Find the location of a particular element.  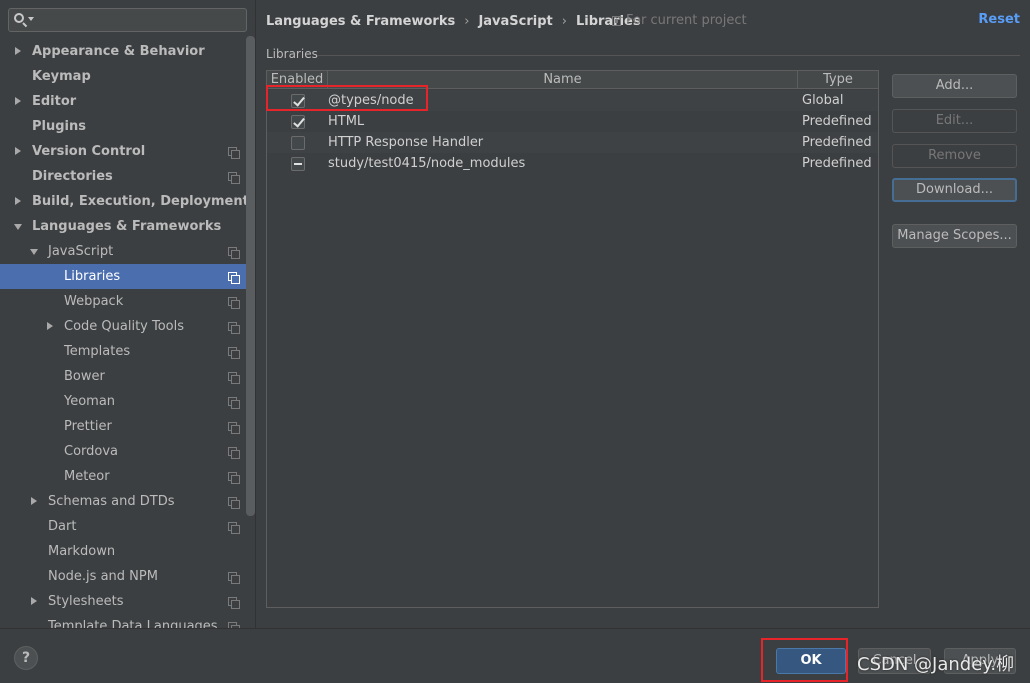

table-row: @types/node Global is located at coordinates (572, 100).